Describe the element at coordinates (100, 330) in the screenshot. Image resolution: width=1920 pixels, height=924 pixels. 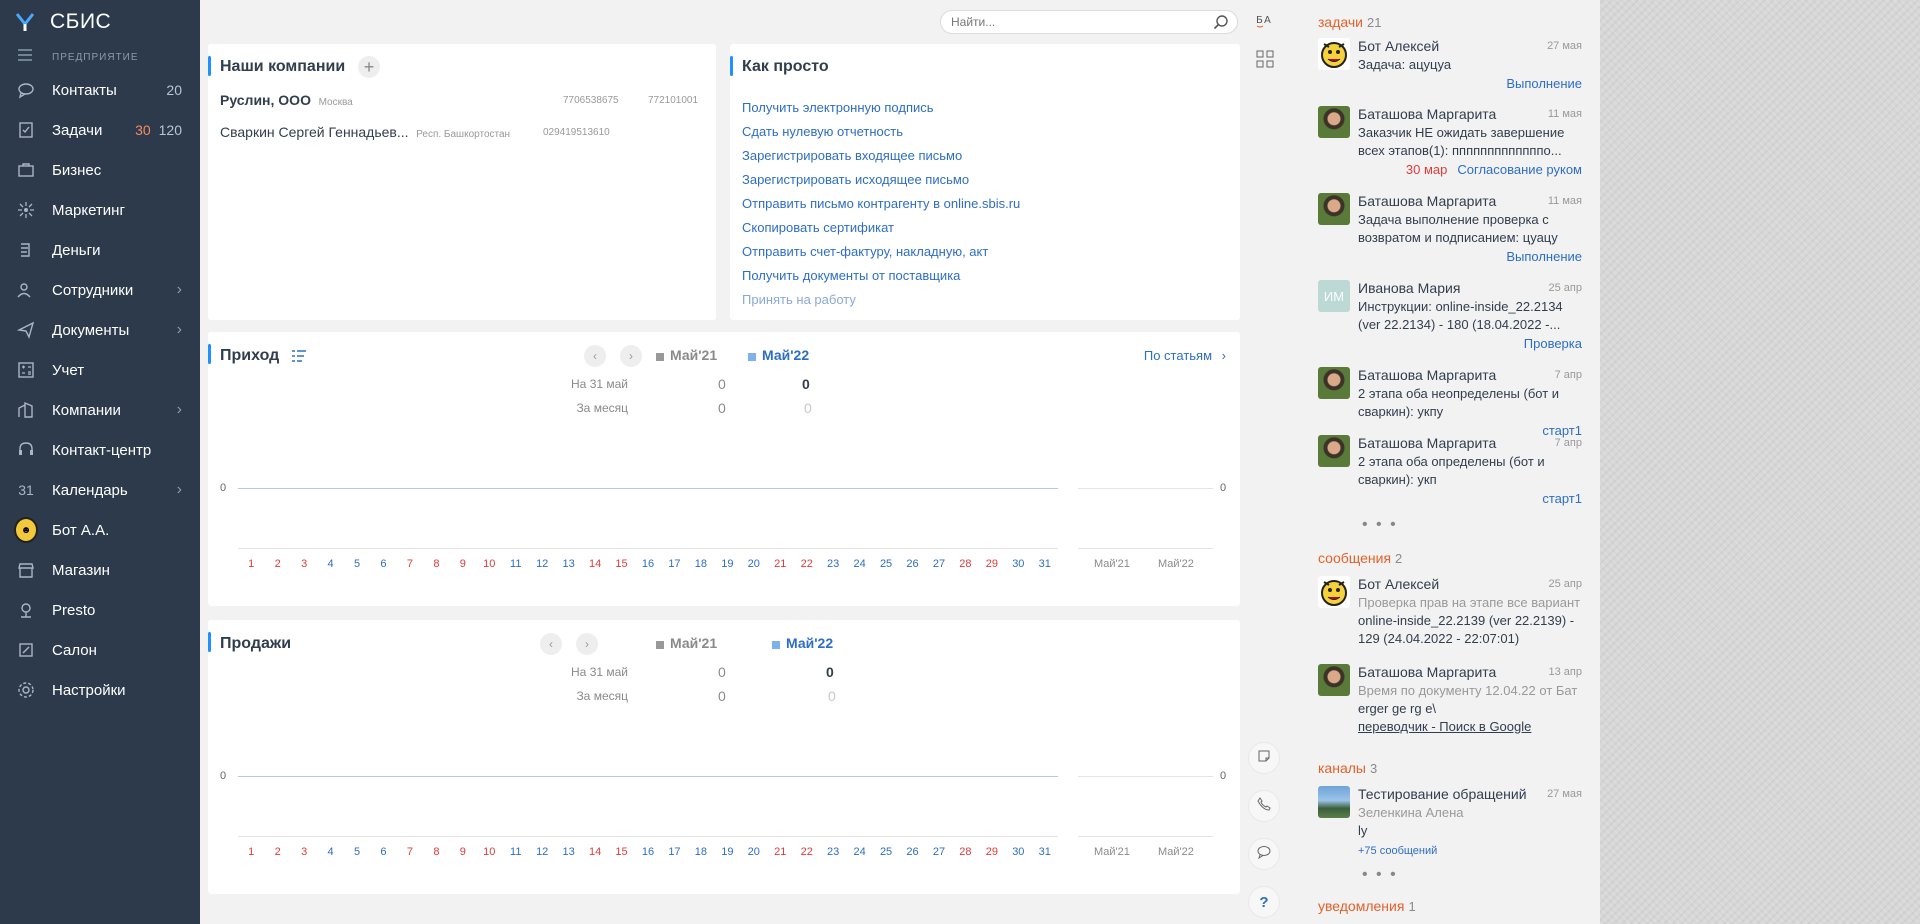
I see `sidebar-item: Документы ›` at that location.